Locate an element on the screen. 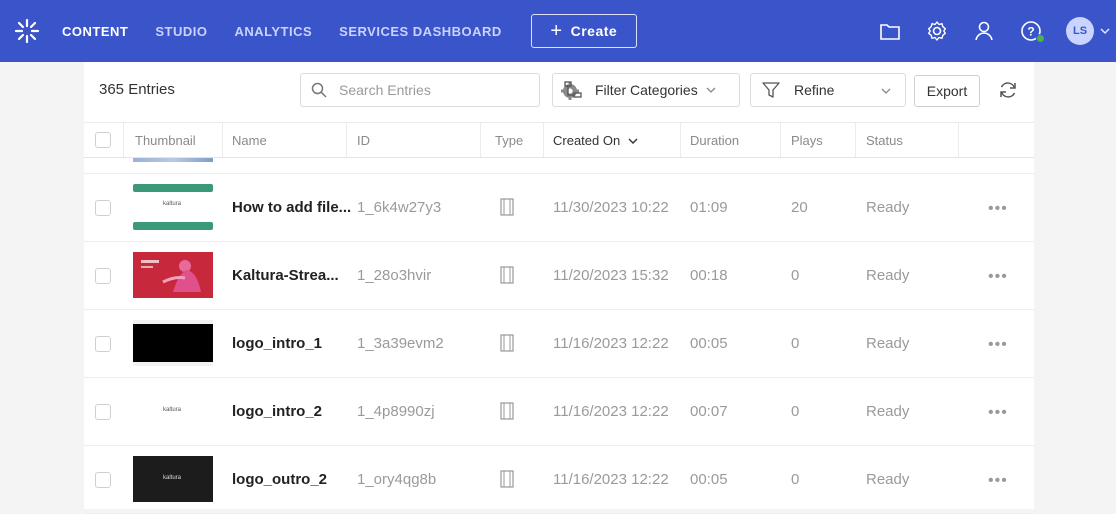  export-button: Export is located at coordinates (947, 91).